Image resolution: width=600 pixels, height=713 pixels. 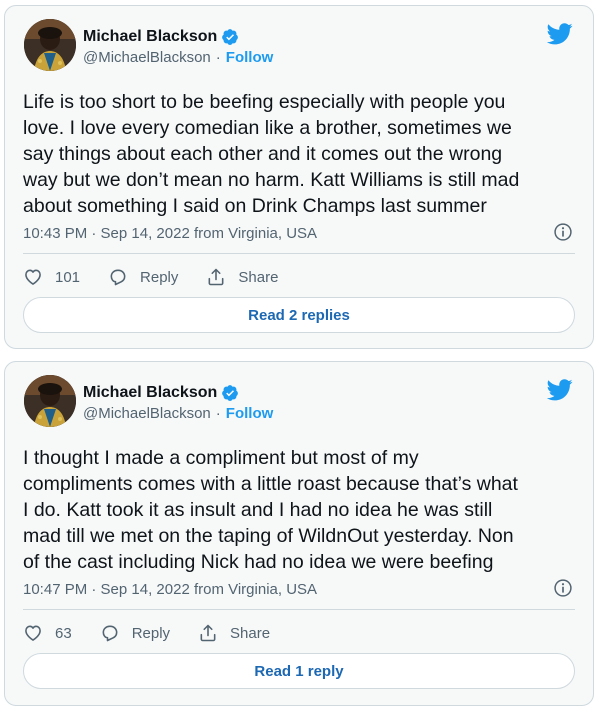 I want to click on read-replies-button: Read 1 reply, so click(x=299, y=671).